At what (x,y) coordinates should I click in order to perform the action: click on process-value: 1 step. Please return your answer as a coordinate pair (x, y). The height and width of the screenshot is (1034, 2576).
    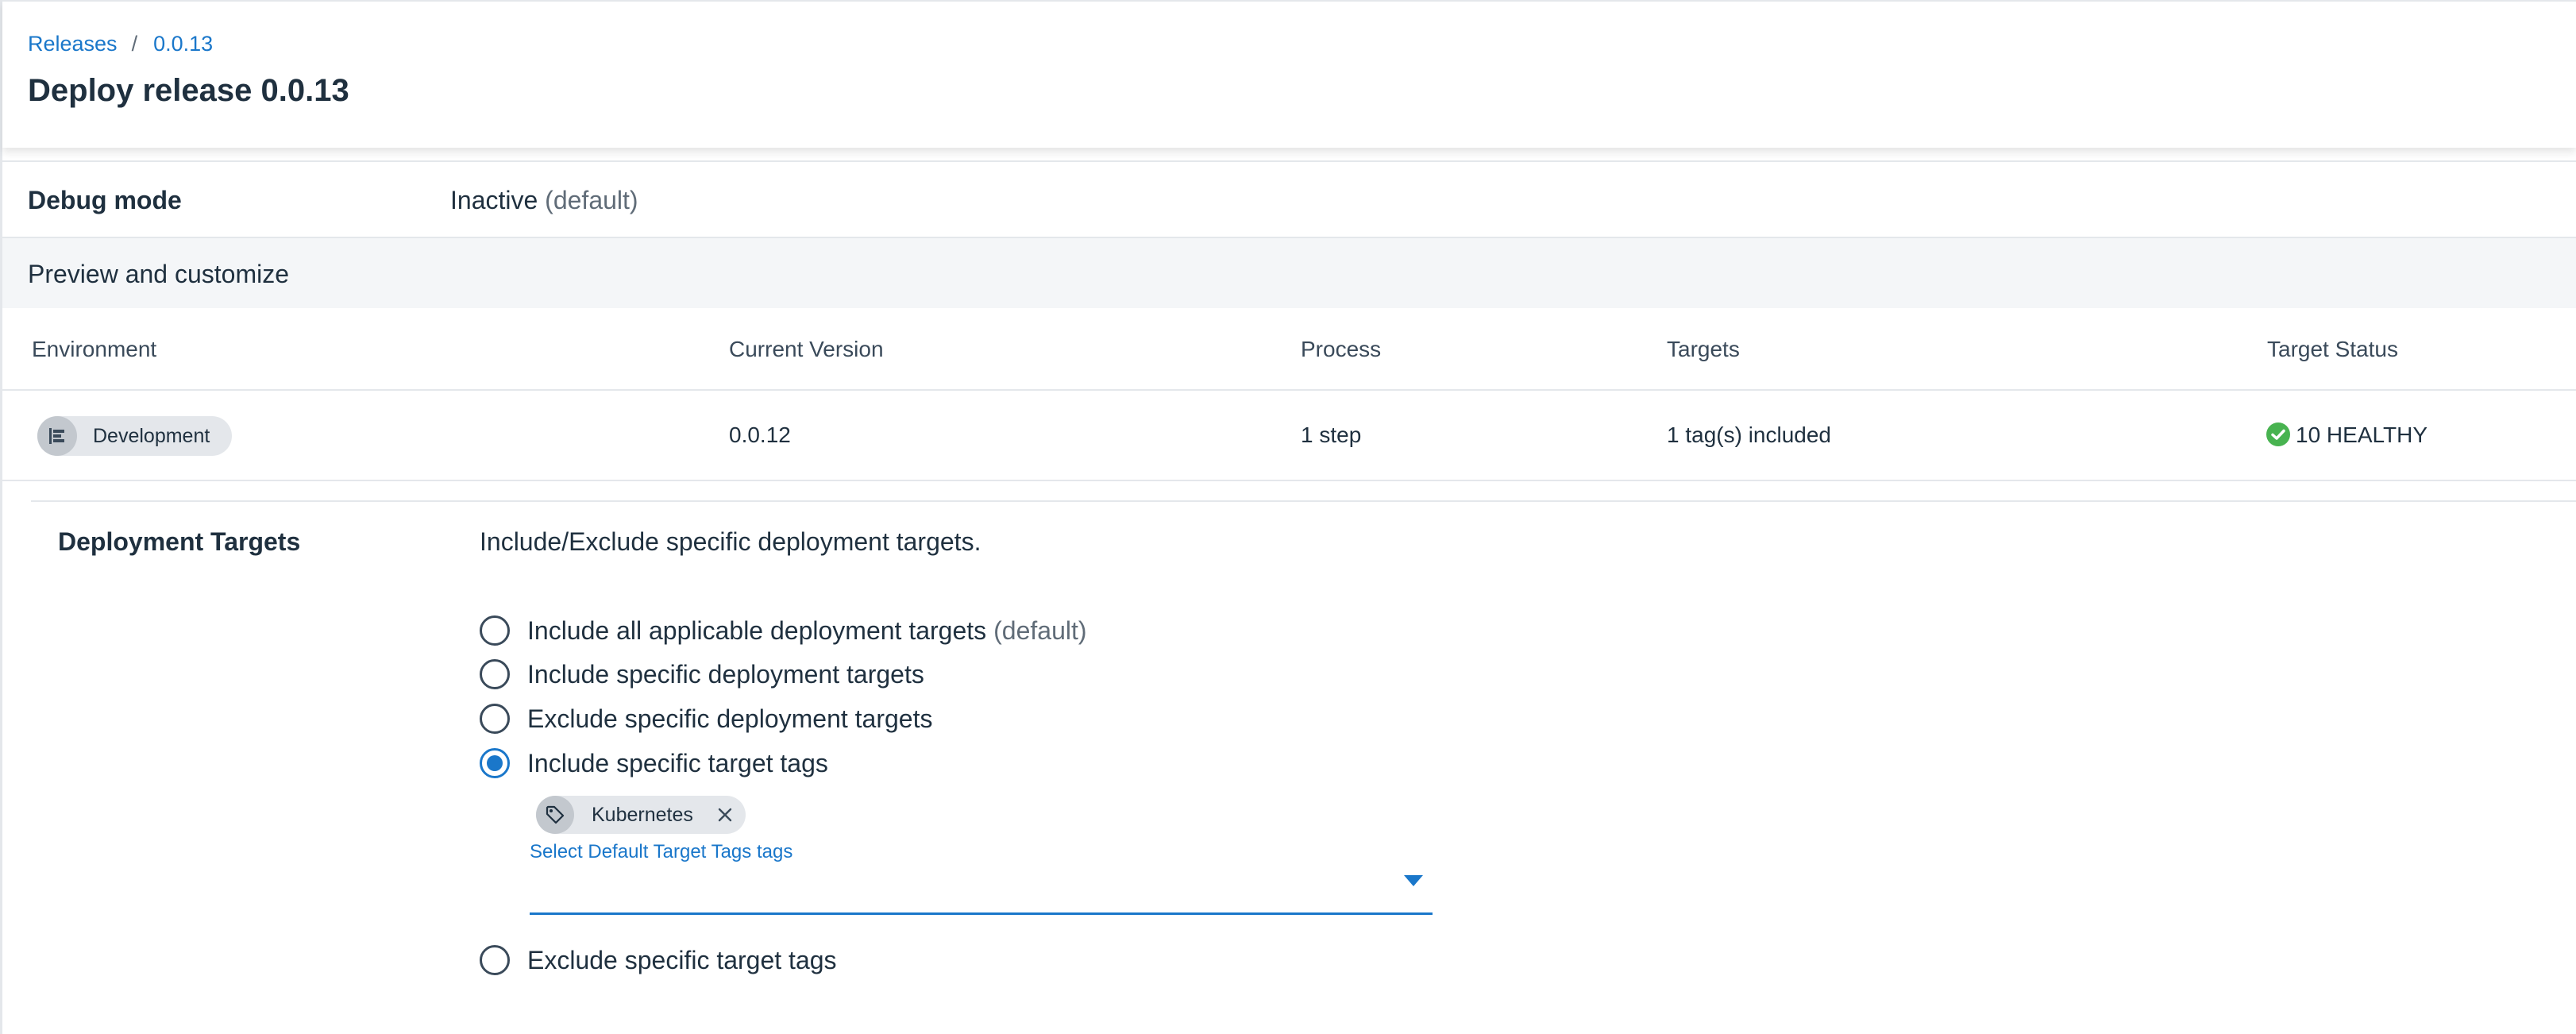
    Looking at the image, I should click on (1331, 435).